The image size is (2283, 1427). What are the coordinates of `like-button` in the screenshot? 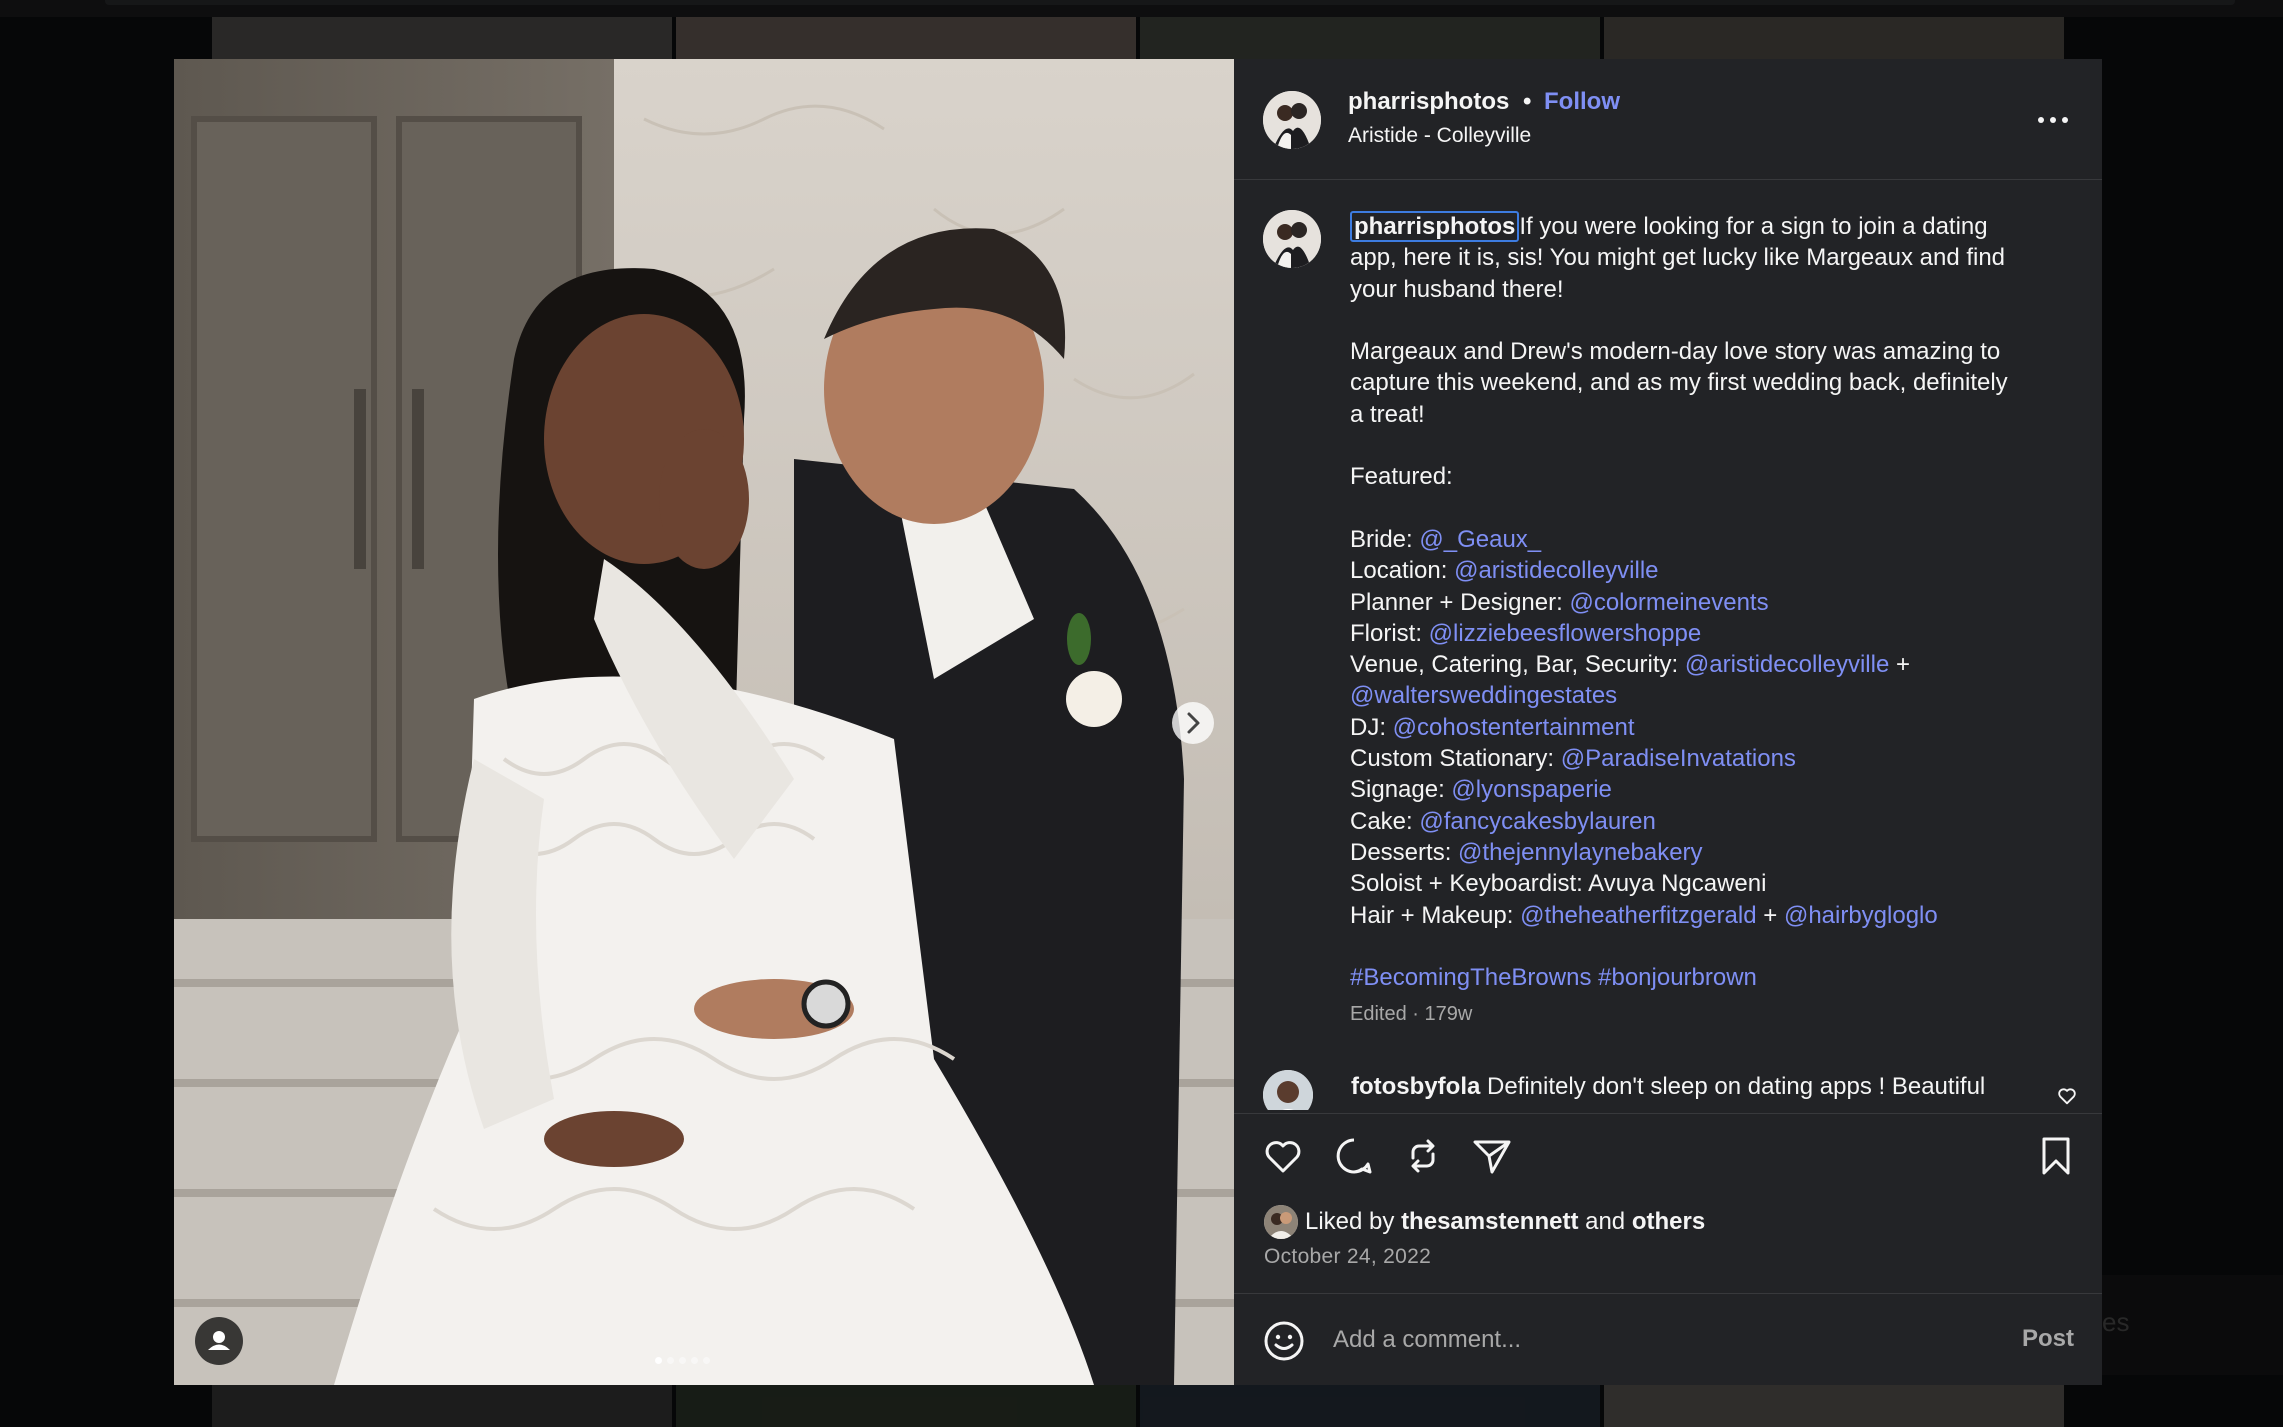 It's located at (1283, 1156).